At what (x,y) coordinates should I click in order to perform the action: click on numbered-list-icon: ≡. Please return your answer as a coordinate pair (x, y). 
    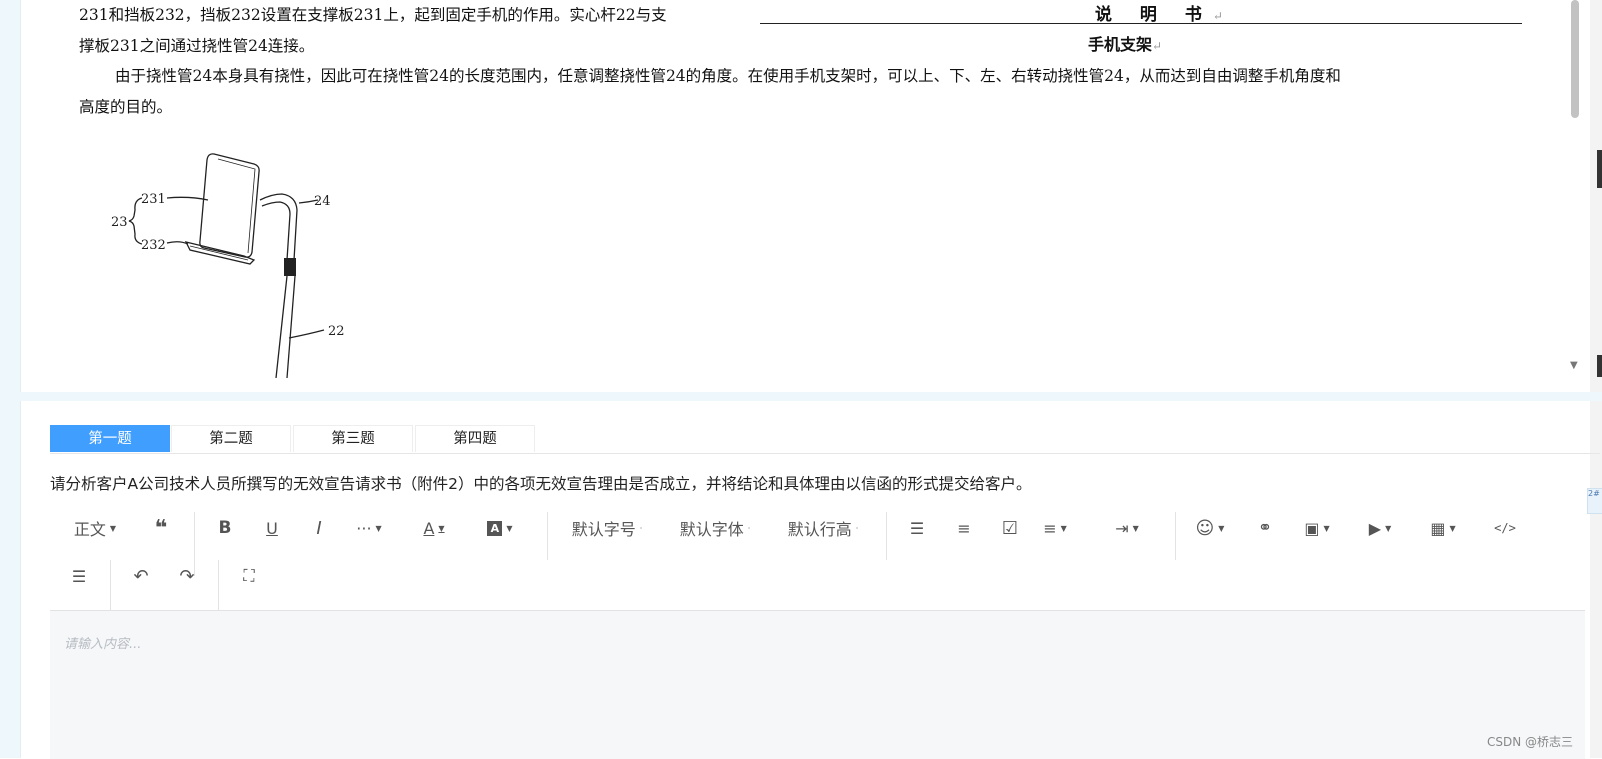
    Looking at the image, I should click on (964, 528).